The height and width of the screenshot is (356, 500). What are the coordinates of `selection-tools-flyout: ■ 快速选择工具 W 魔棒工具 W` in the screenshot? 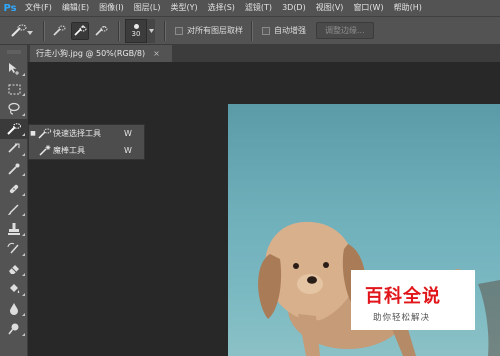 It's located at (86, 142).